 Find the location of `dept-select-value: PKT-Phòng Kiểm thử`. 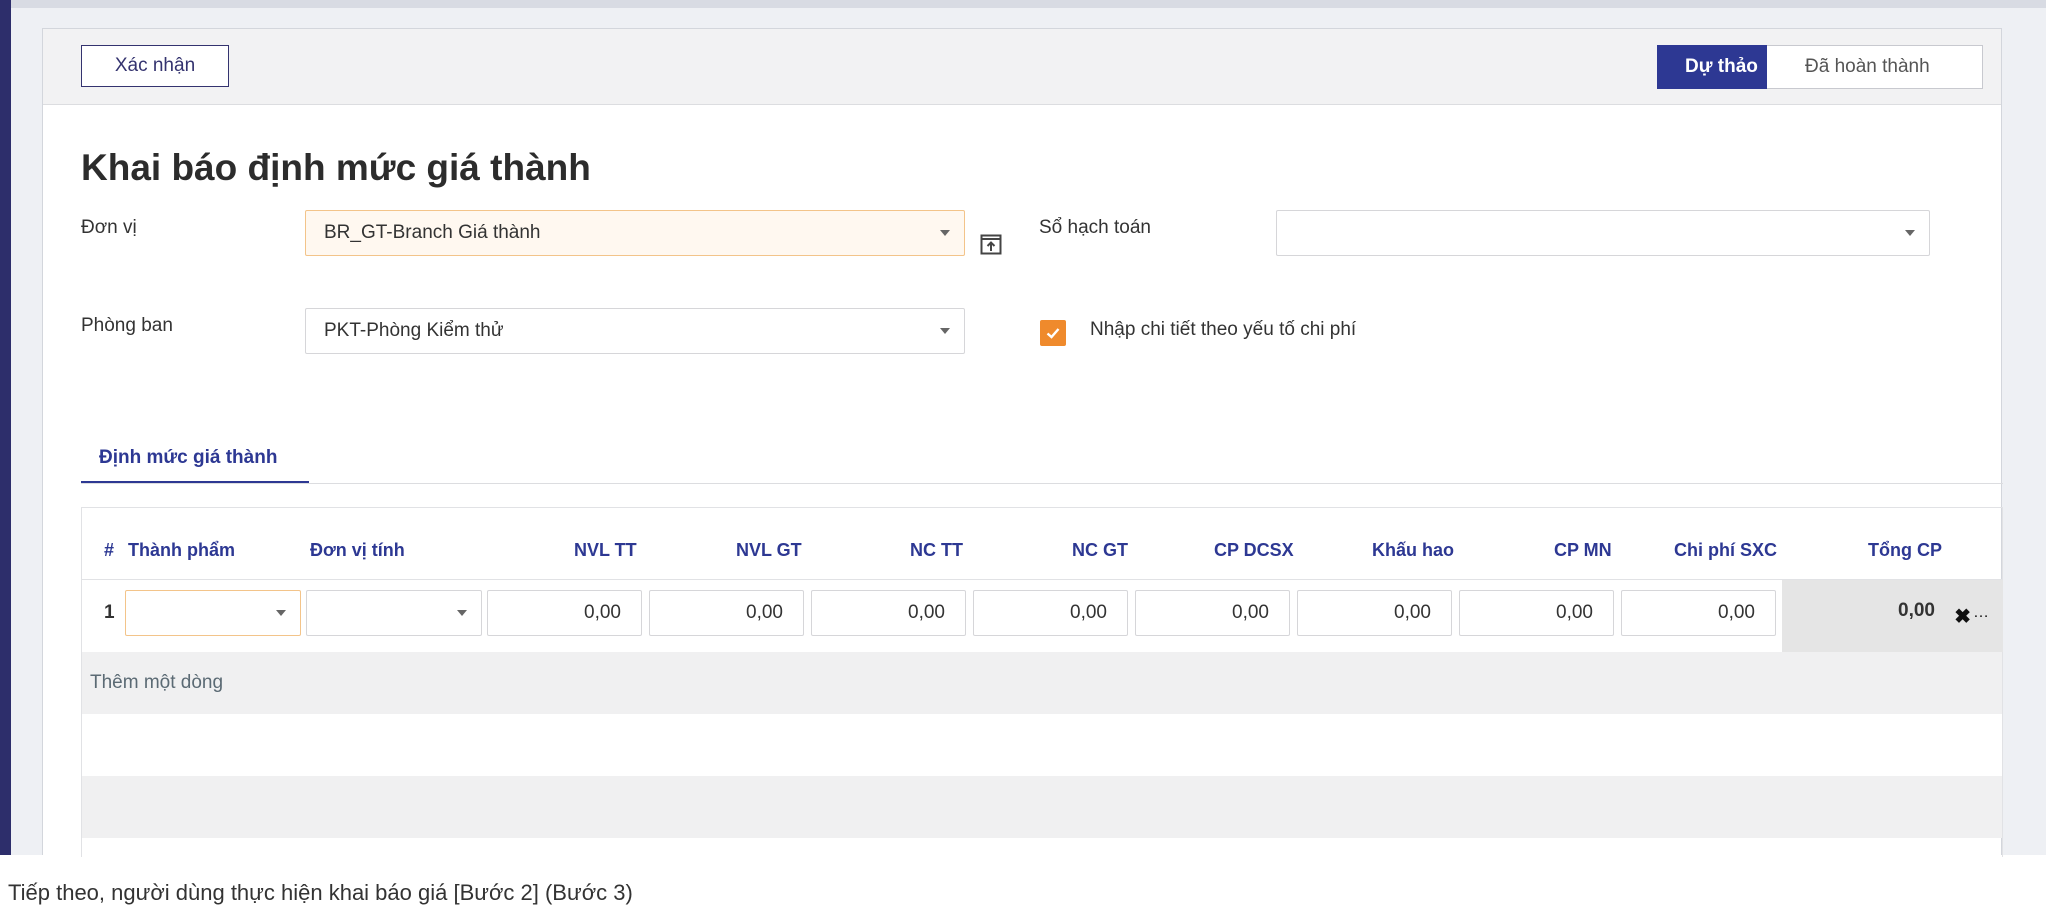

dept-select-value: PKT-Phòng Kiểm thử is located at coordinates (414, 330).